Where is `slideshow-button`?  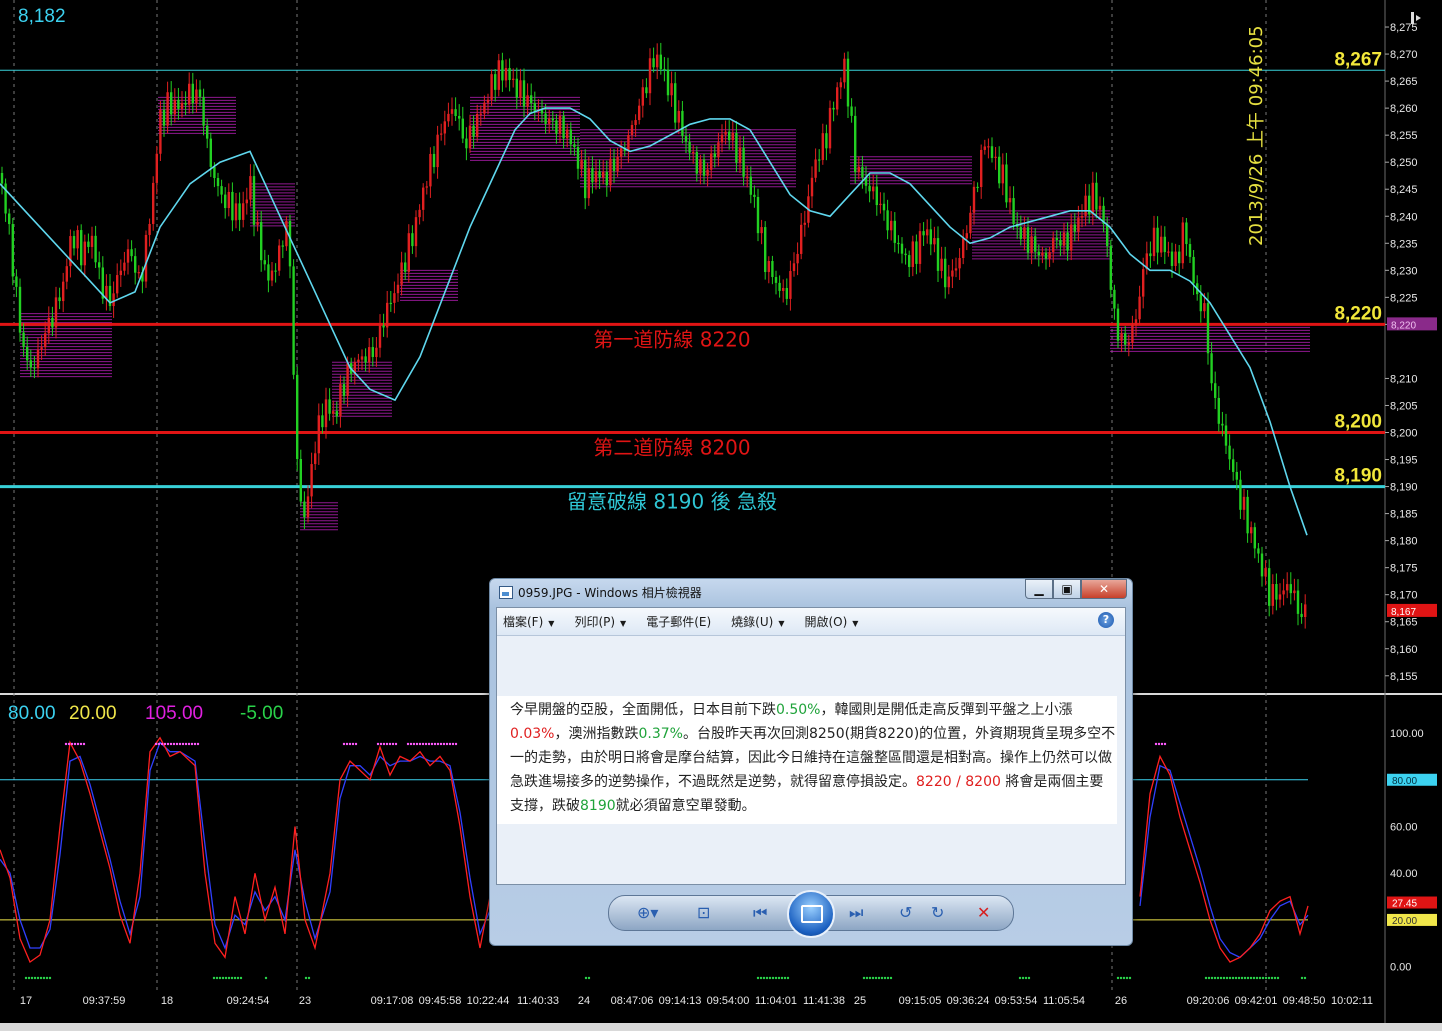
slideshow-button is located at coordinates (811, 914).